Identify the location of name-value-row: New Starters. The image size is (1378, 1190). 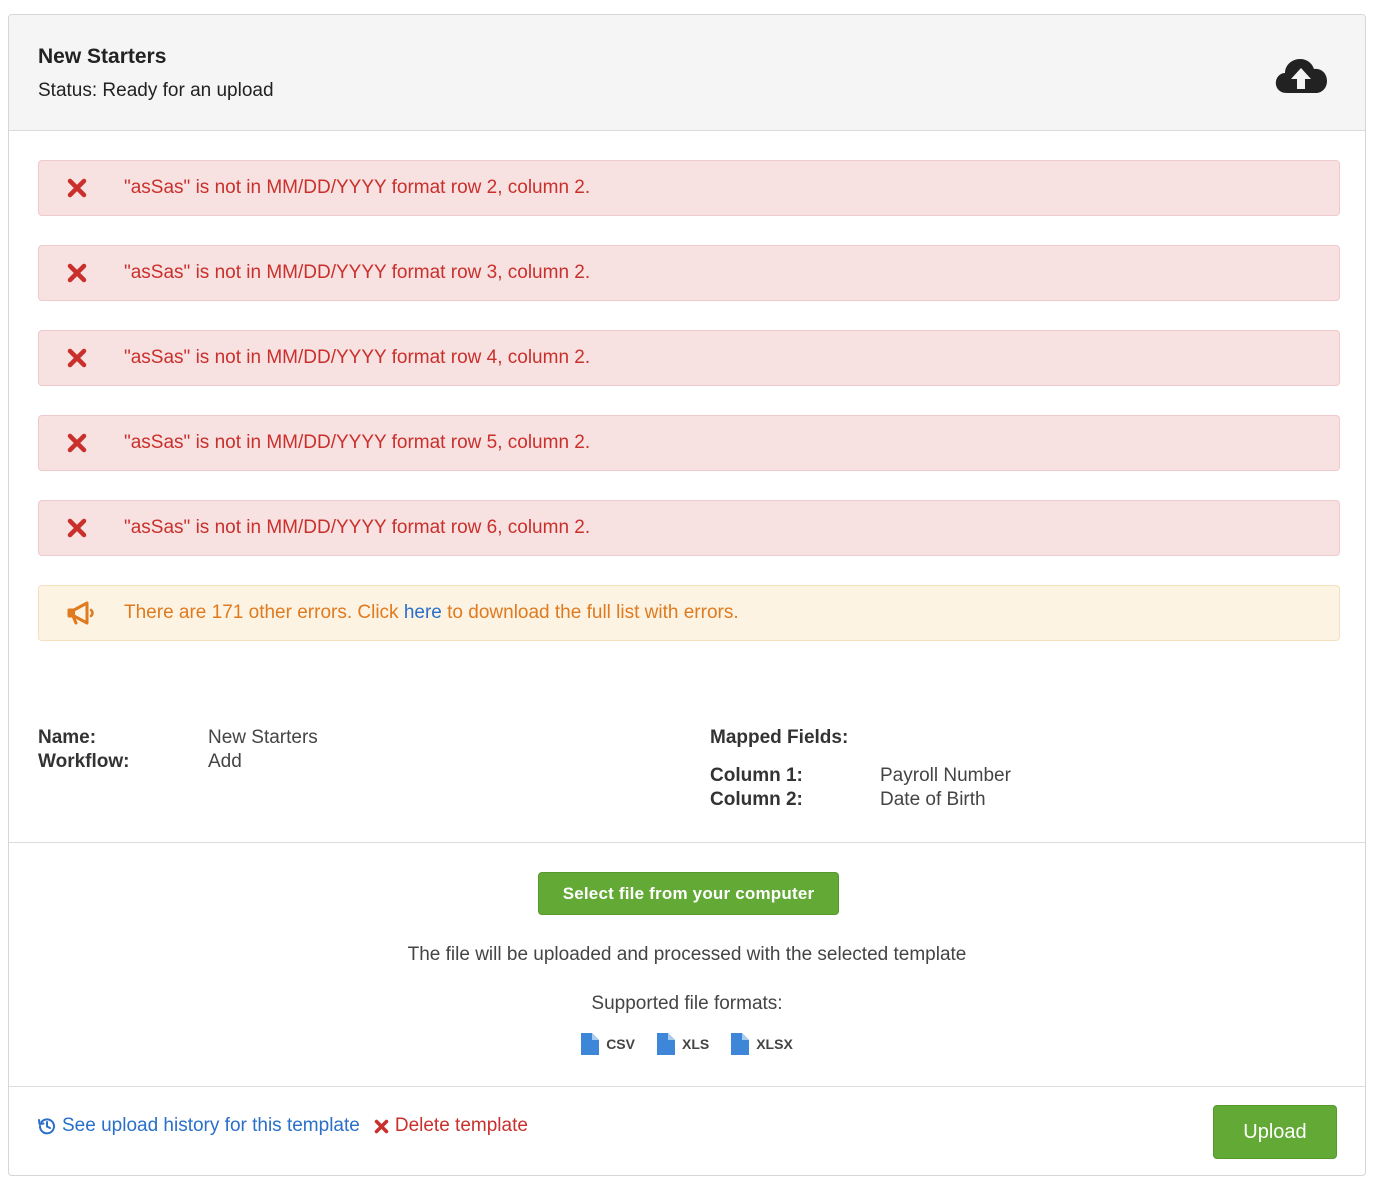
(263, 738).